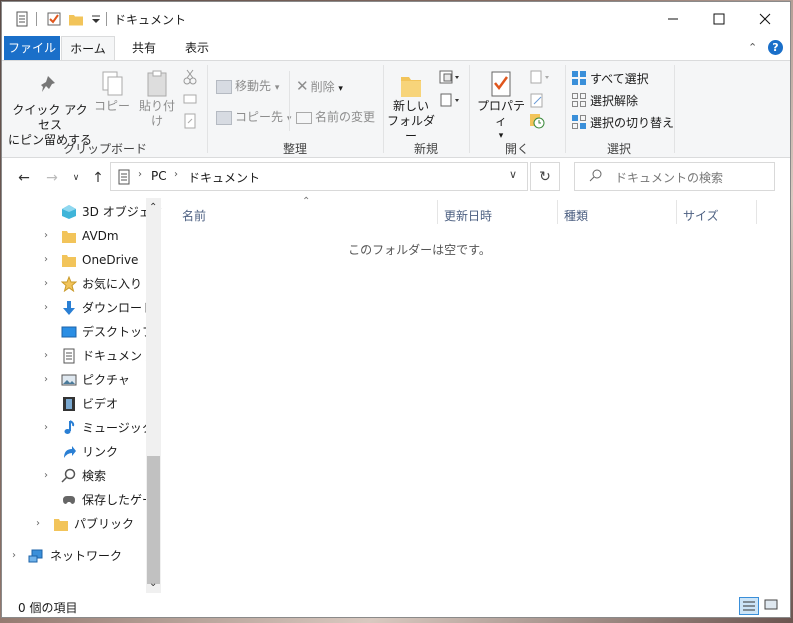  What do you see at coordinates (74, 404) in the screenshot?
I see `nav-item-videos: ビデオ` at bounding box center [74, 404].